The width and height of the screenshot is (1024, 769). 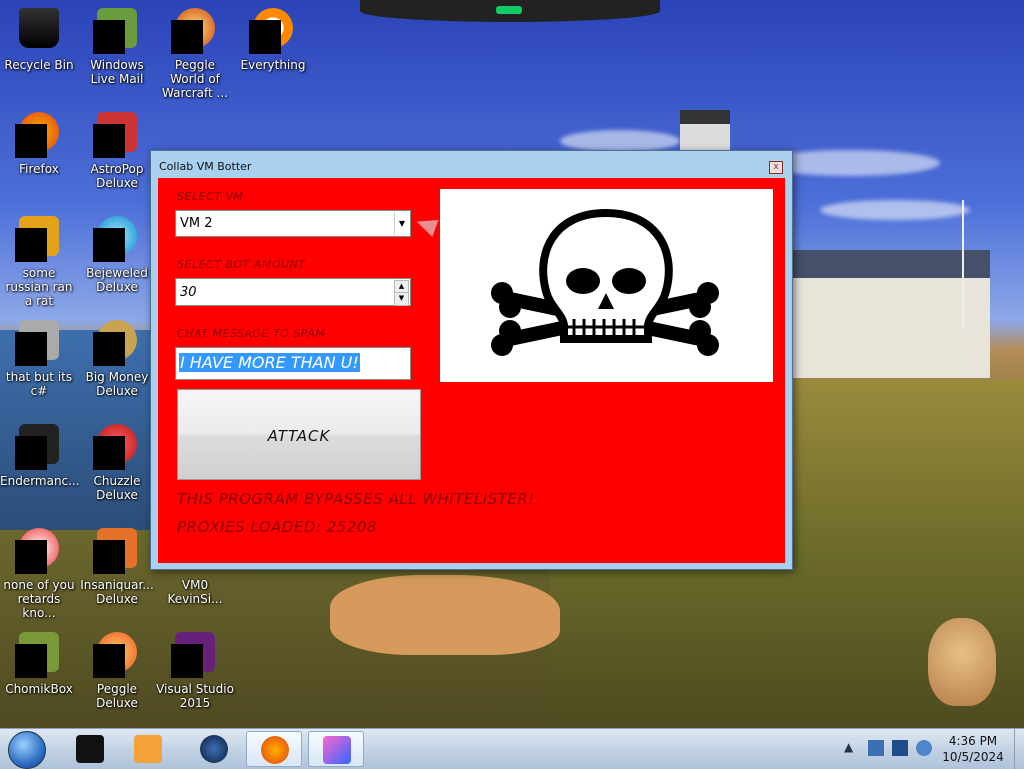 I want to click on show-desktop-button, so click(x=1019, y=749).